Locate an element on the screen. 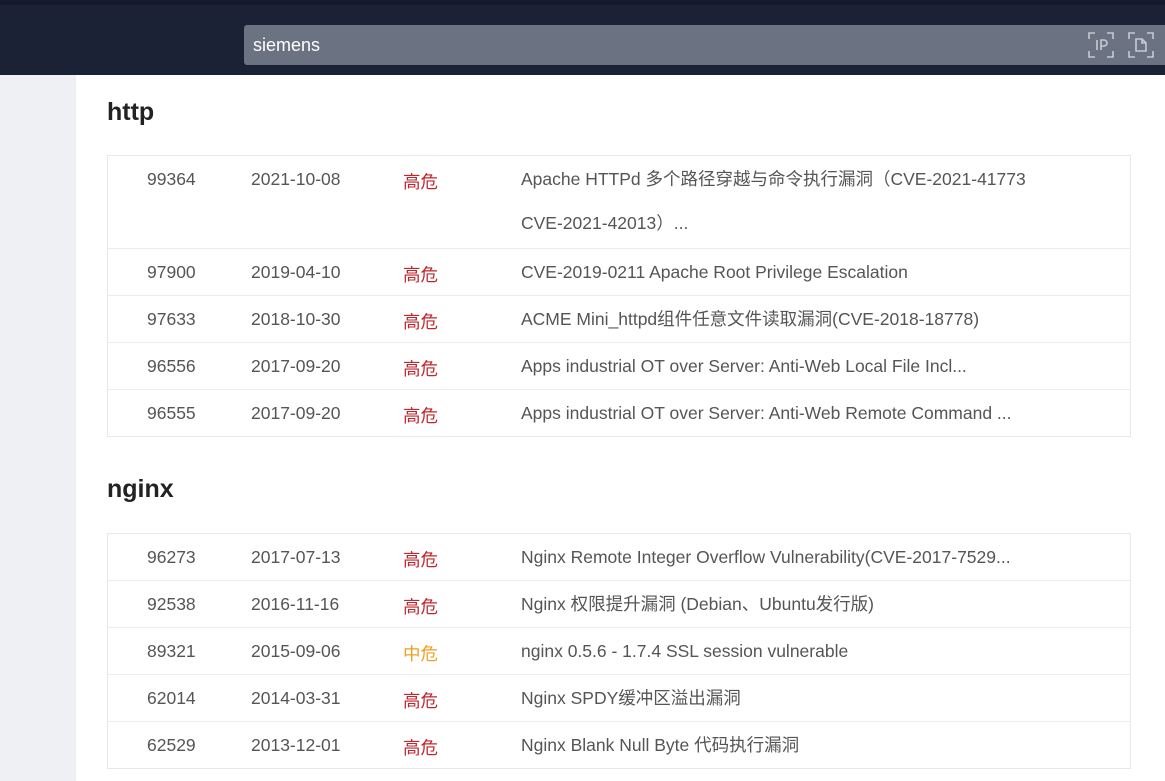 The width and height of the screenshot is (1165, 781). vuln-id: 96556 is located at coordinates (171, 366).